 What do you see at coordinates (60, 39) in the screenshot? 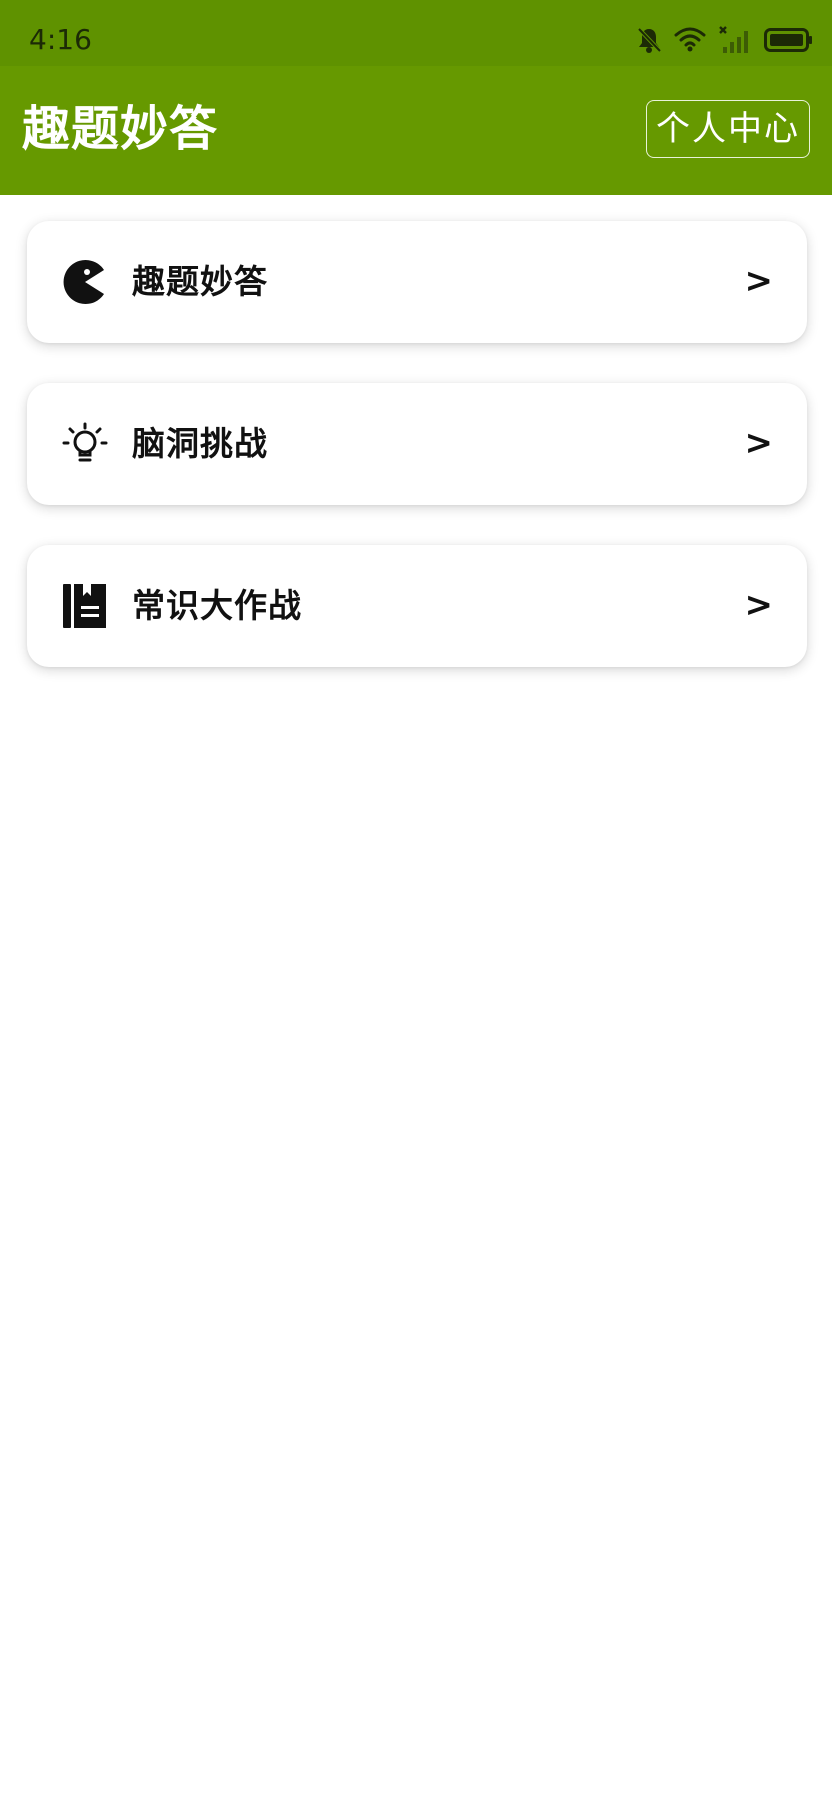
I see `status-time: 4:16` at bounding box center [60, 39].